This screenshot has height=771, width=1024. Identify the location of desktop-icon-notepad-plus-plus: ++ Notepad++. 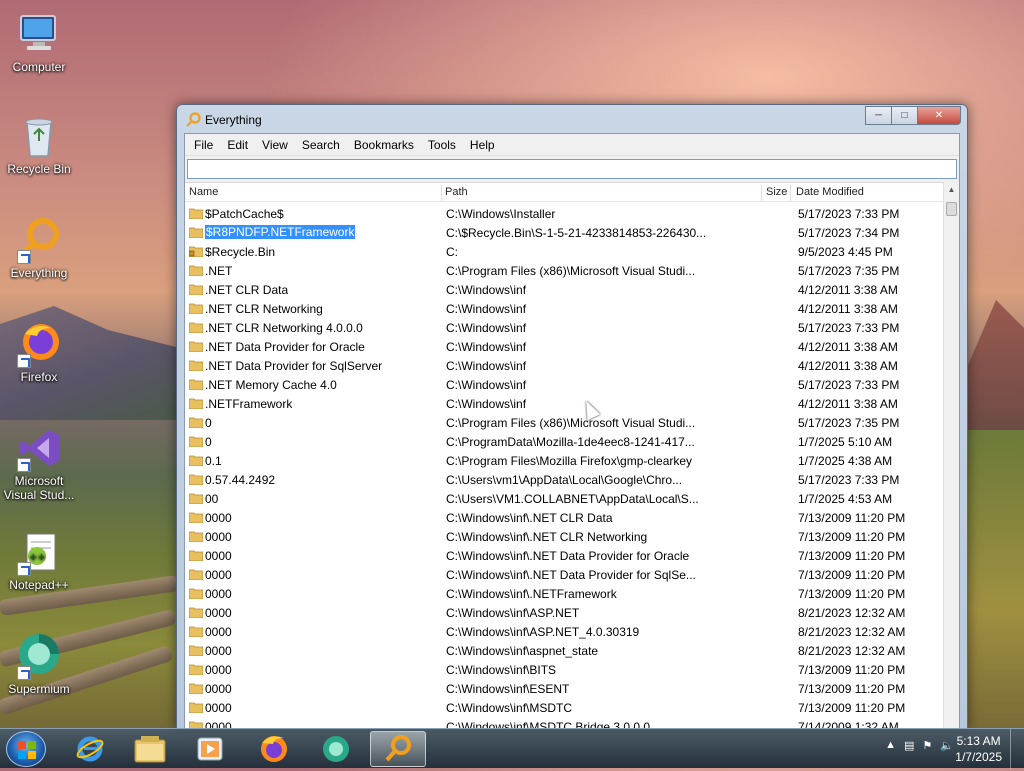
(39, 560).